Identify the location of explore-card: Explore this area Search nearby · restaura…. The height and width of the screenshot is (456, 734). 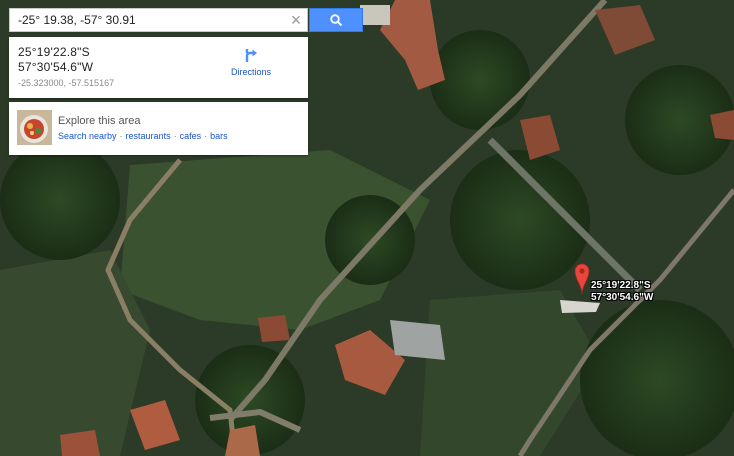
(158, 128).